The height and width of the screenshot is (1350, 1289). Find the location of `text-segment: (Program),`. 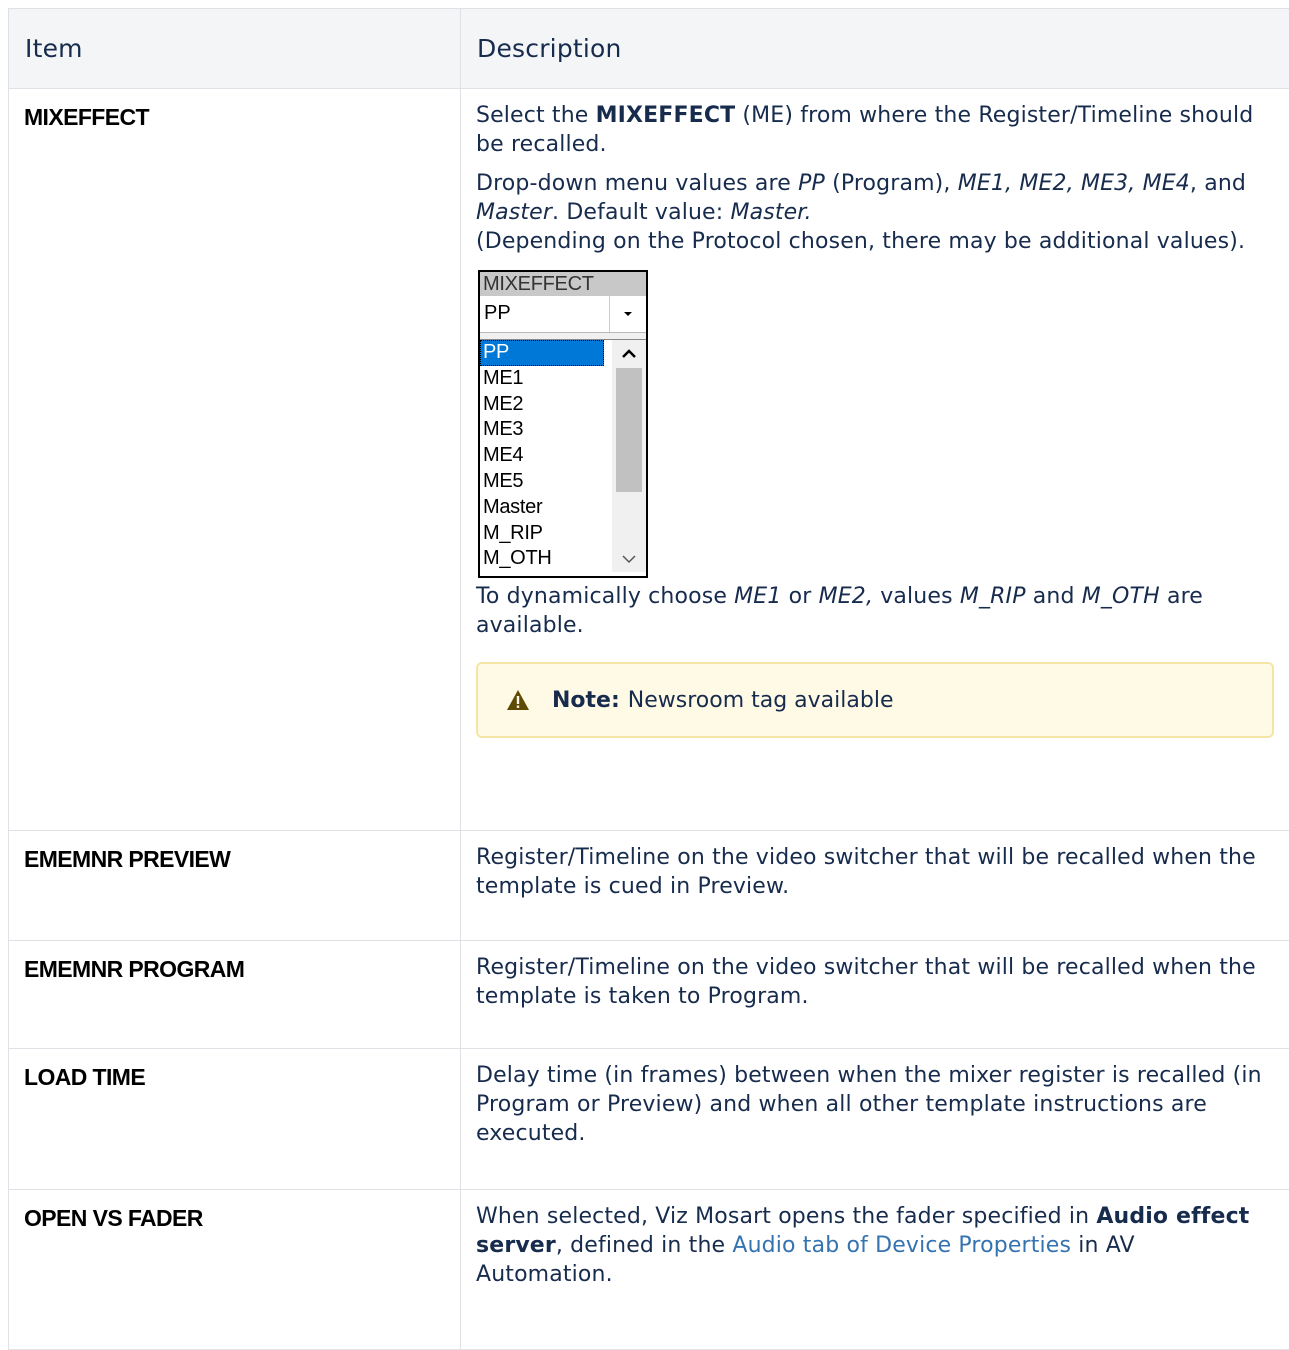

text-segment: (Program), is located at coordinates (891, 183).